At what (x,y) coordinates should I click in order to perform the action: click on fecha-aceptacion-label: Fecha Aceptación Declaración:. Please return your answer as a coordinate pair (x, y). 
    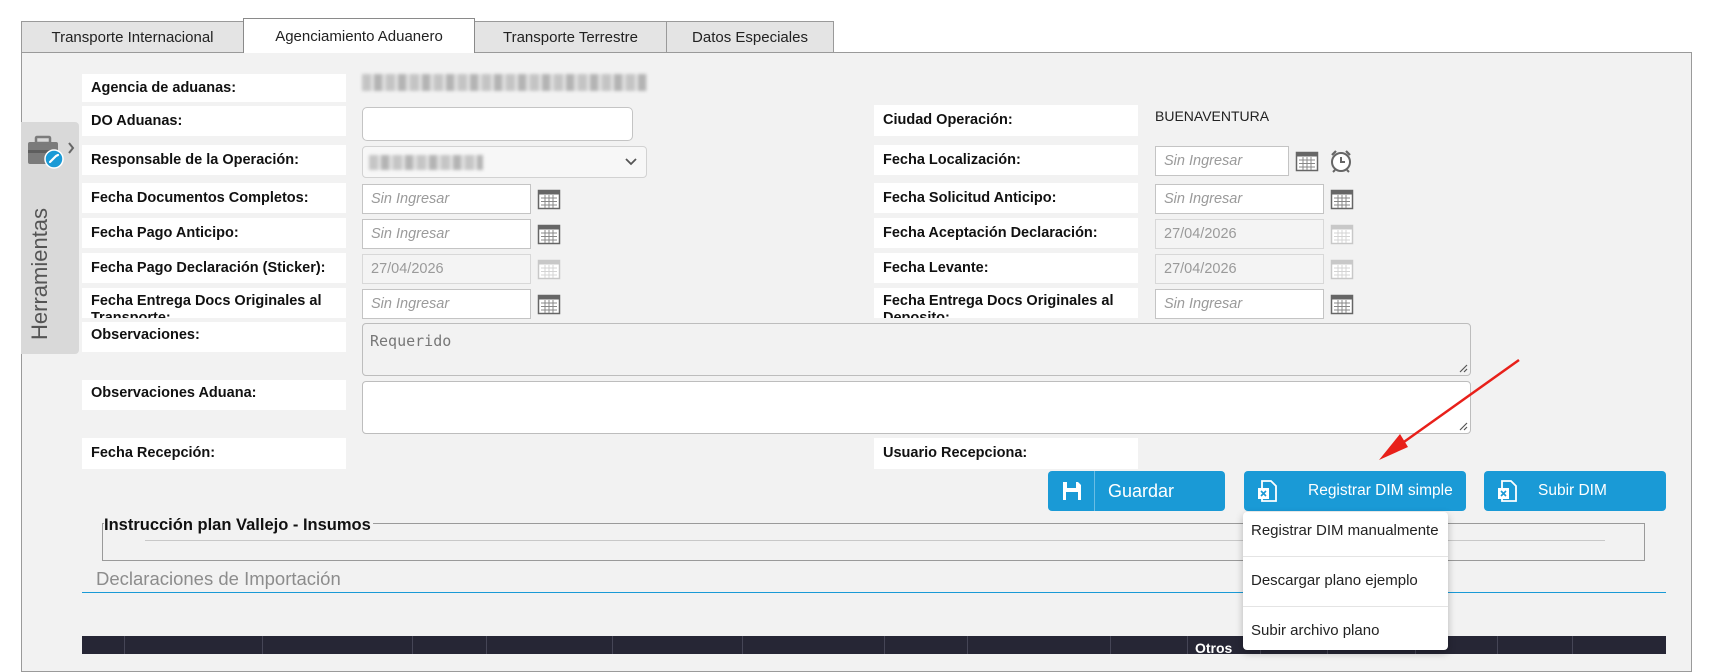
    Looking at the image, I should click on (1006, 233).